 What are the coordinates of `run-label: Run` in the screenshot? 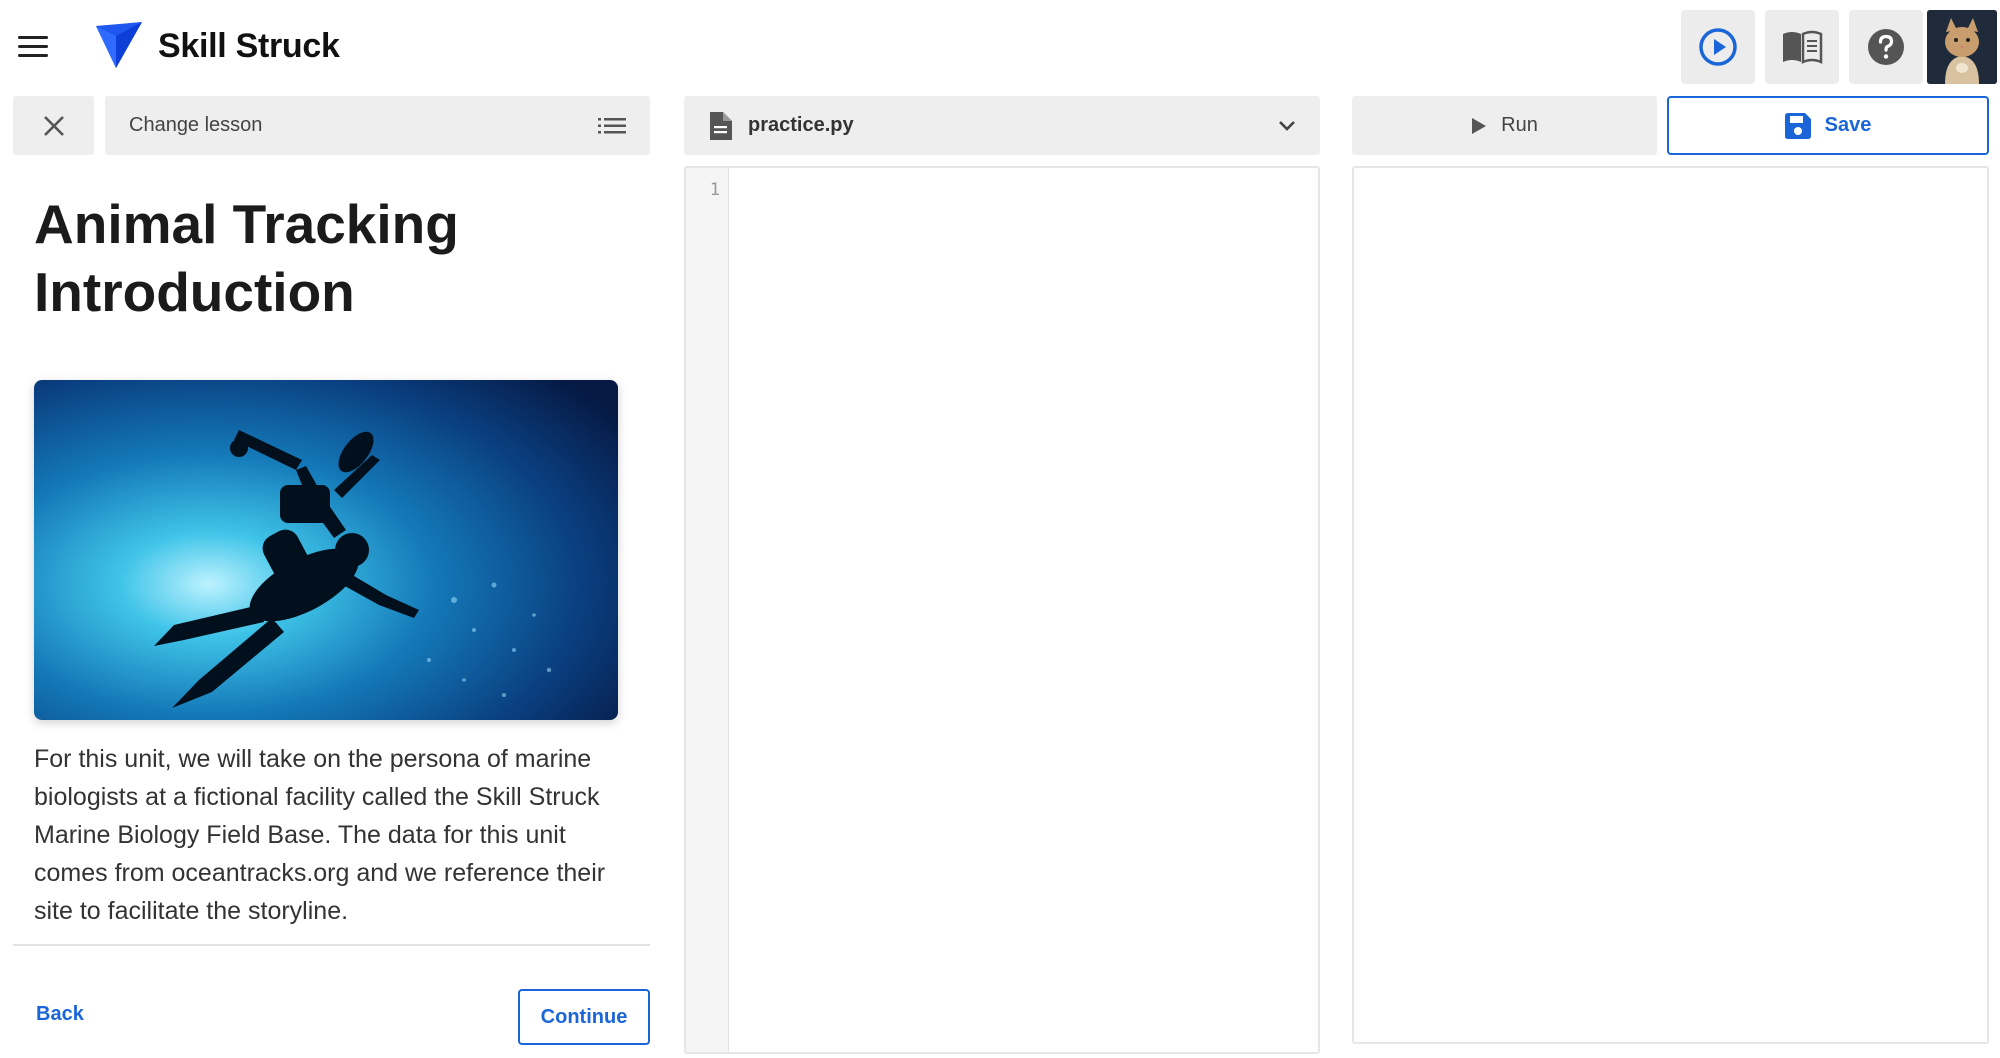 It's located at (1519, 125).